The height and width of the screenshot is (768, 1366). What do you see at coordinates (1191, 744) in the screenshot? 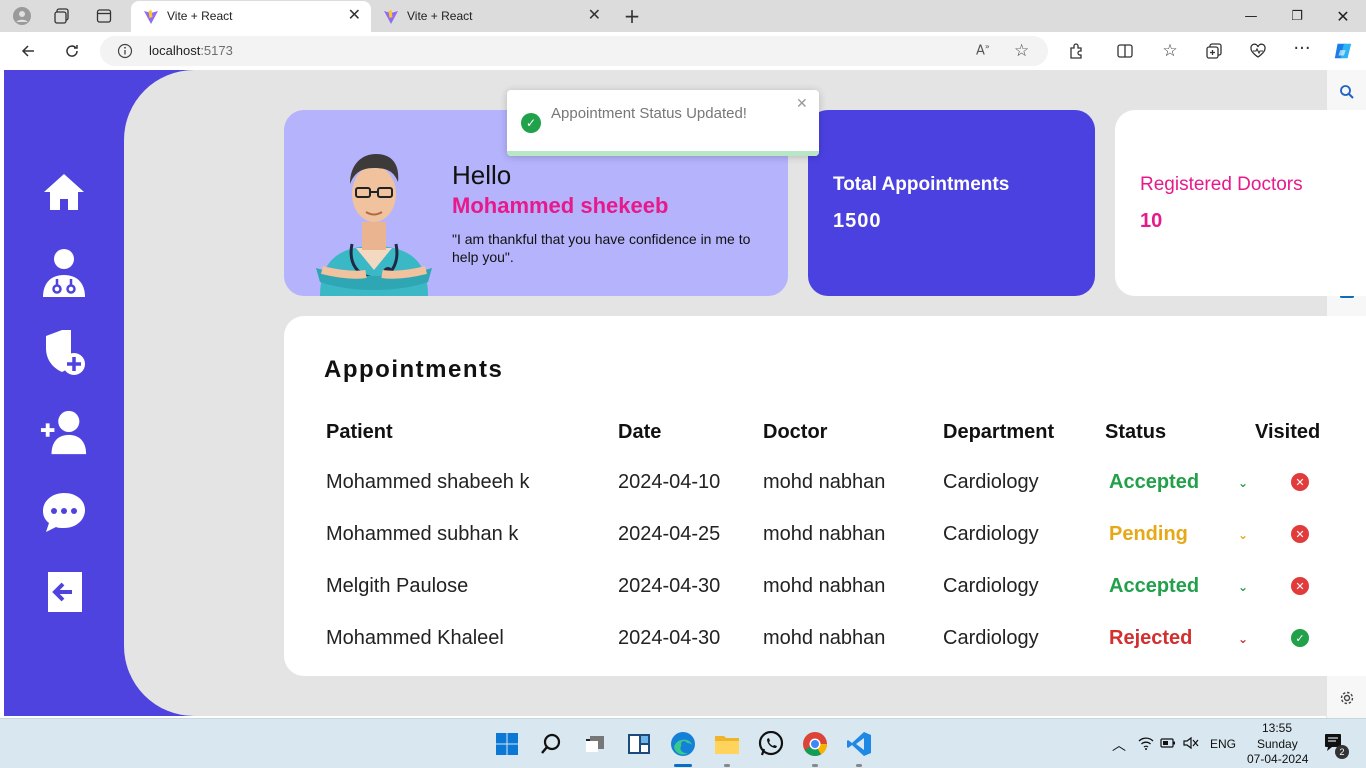
I see `volume-muted-icon` at bounding box center [1191, 744].